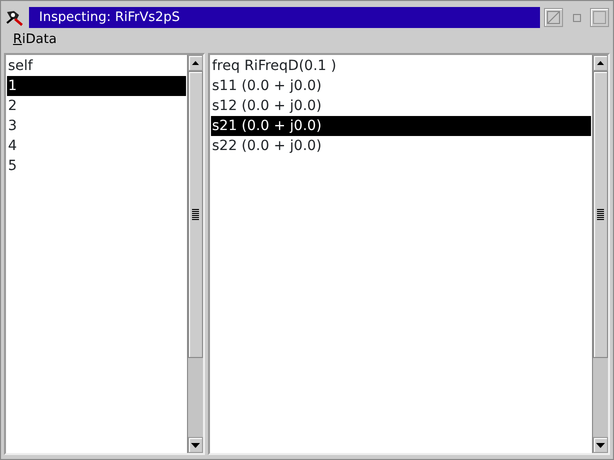 This screenshot has width=614, height=460. I want to click on minimize-icon, so click(553, 17).